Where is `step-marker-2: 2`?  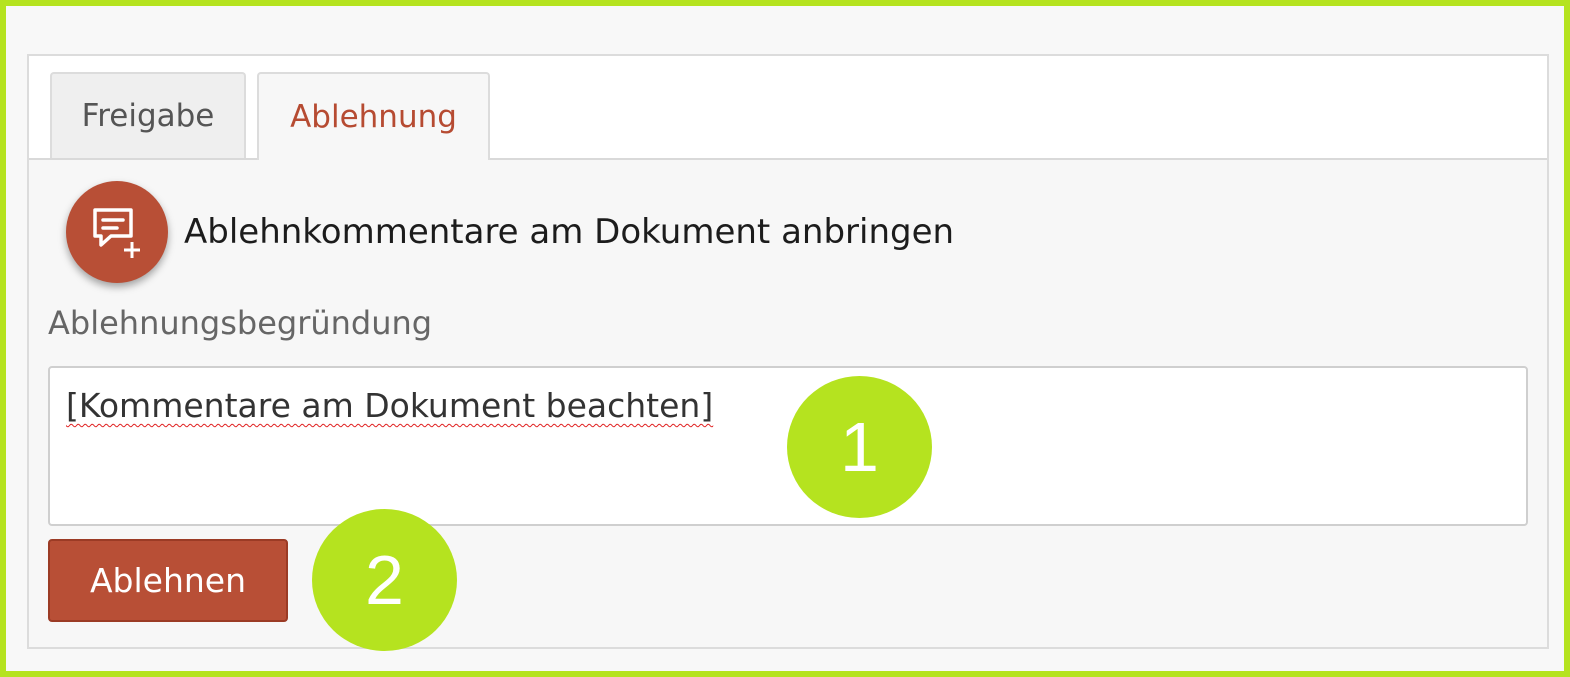
step-marker-2: 2 is located at coordinates (384, 580).